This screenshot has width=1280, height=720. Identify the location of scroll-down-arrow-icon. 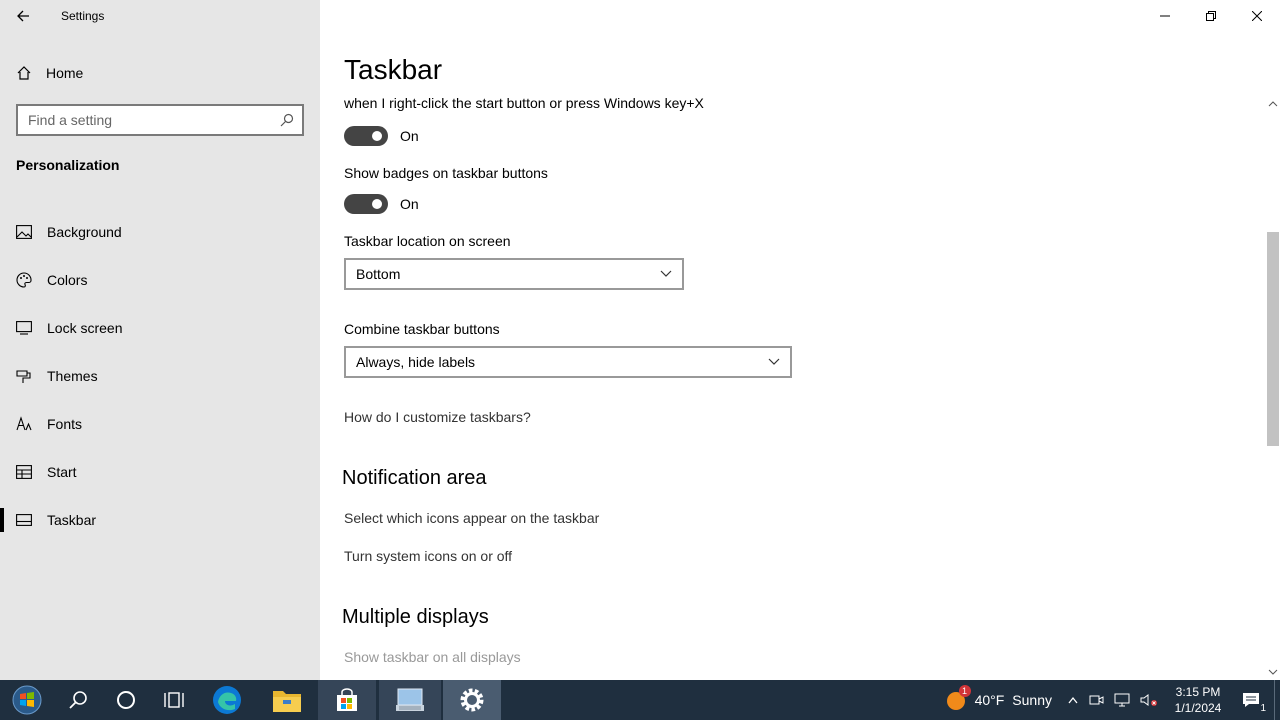
(1273, 672).